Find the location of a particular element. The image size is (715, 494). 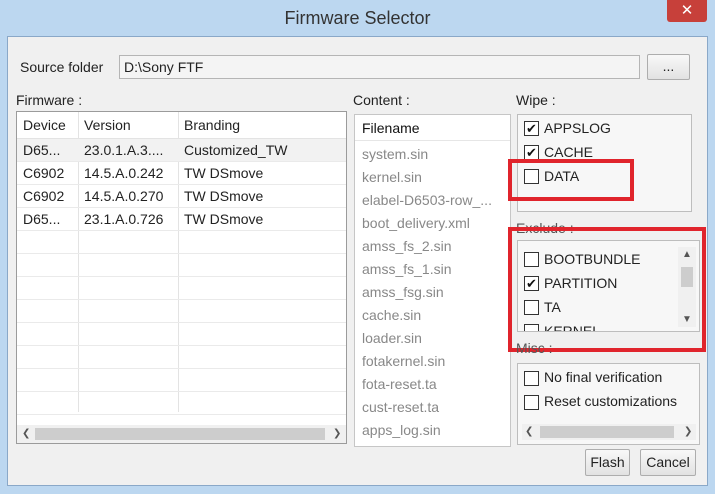

list-item: cust-reset.ta is located at coordinates (400, 407).